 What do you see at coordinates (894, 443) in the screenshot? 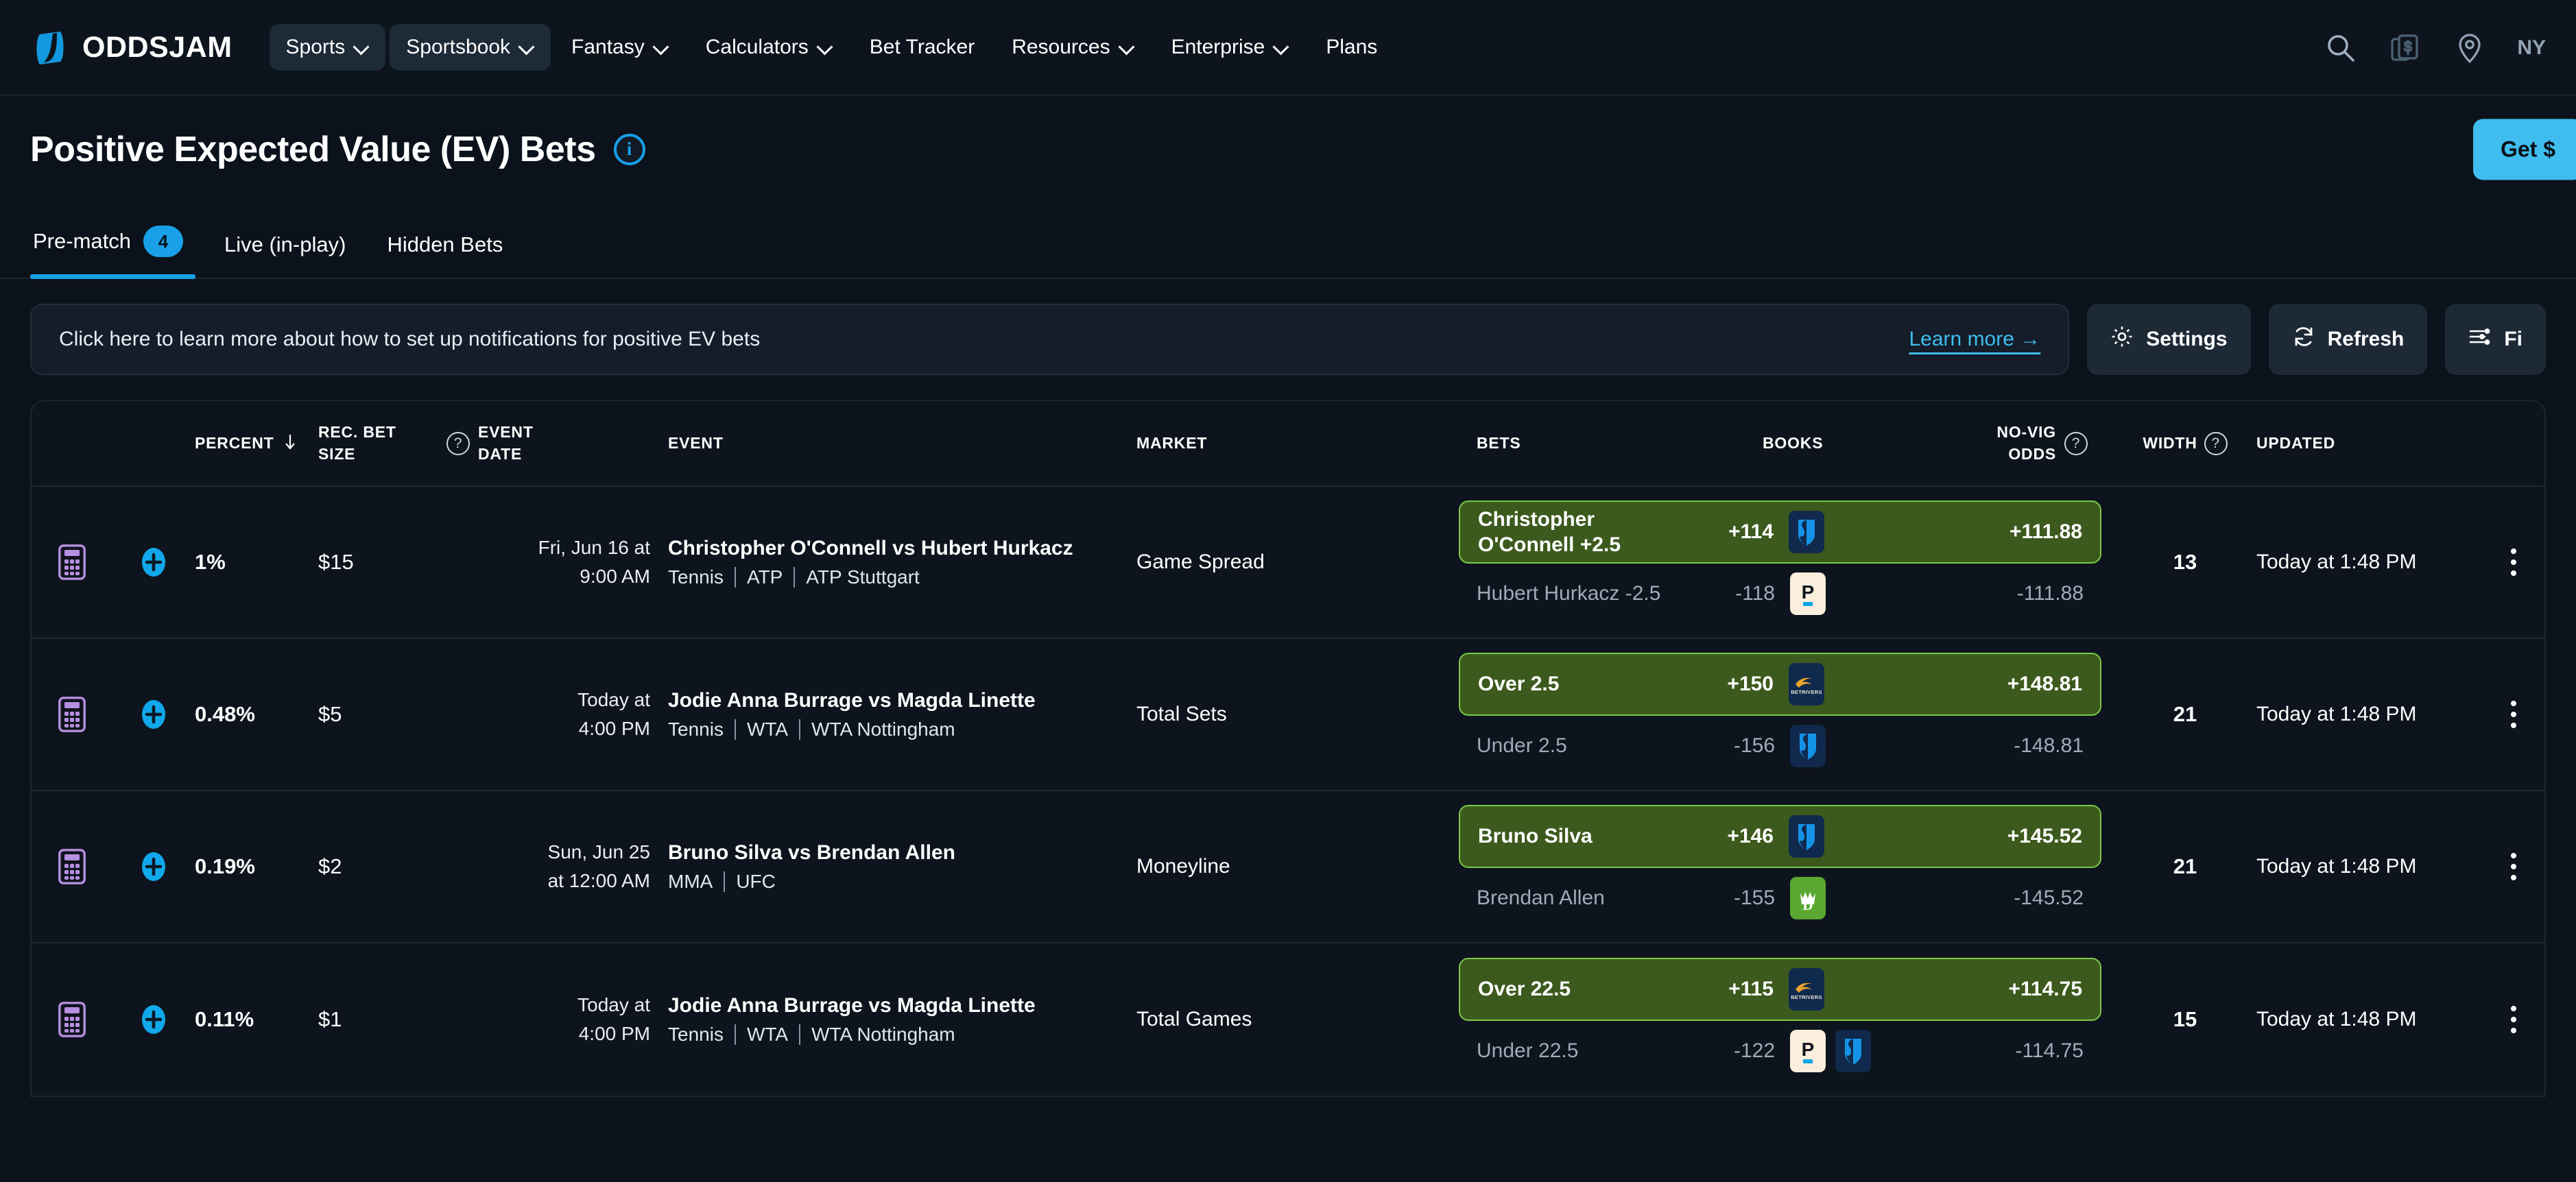
I see `column-header-event: Event` at bounding box center [894, 443].